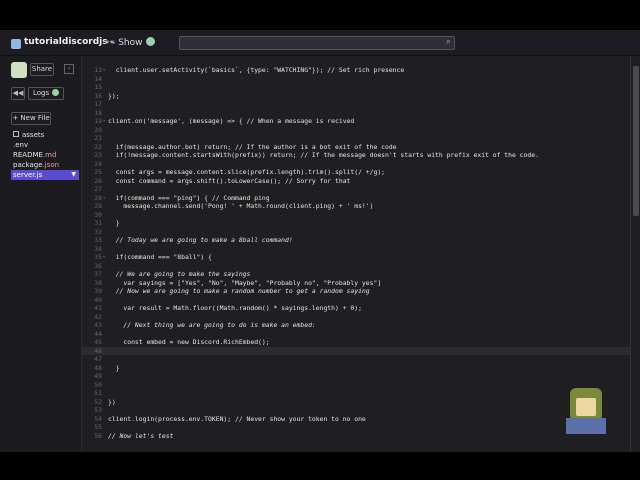 This screenshot has height=480, width=640. What do you see at coordinates (73, 175) in the screenshot?
I see `file-options-icon: ▼` at bounding box center [73, 175].